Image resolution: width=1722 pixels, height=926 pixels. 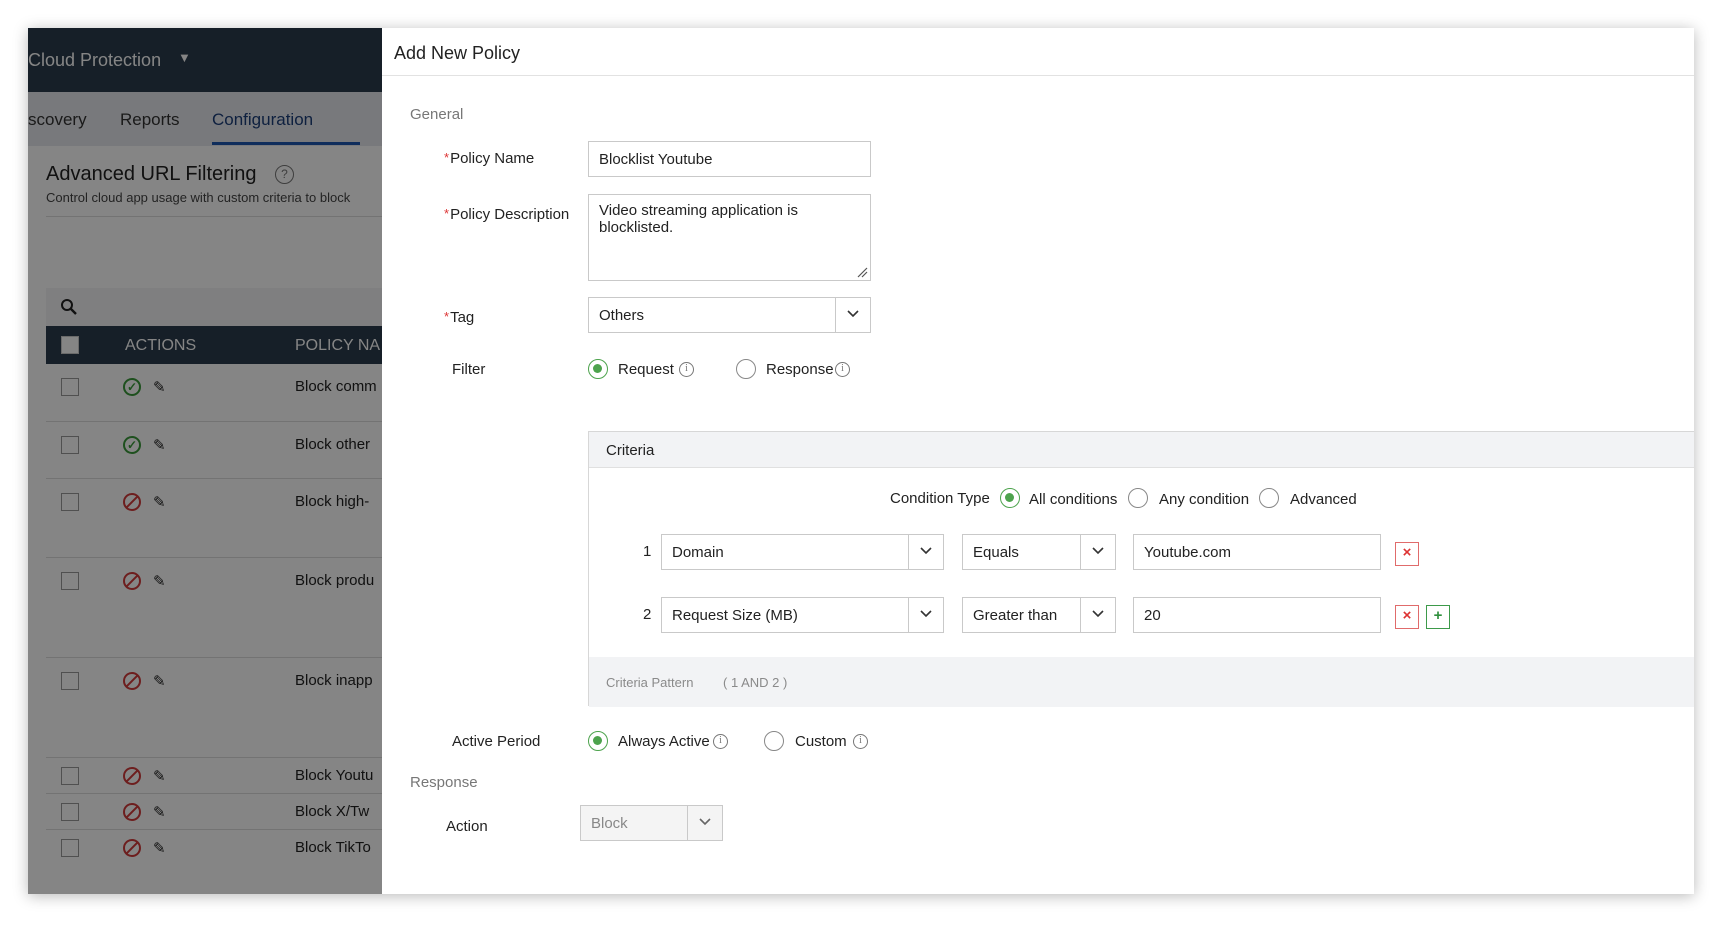 What do you see at coordinates (646, 369) in the screenshot?
I see `filter-request-label: Request` at bounding box center [646, 369].